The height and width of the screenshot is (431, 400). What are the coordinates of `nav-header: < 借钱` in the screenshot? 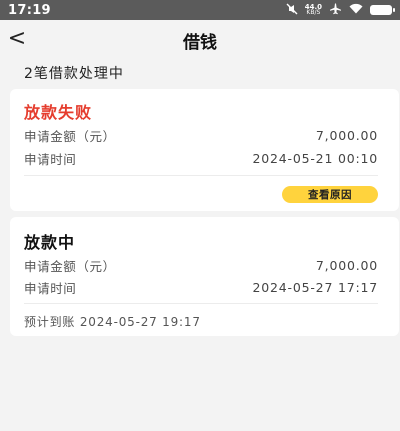 It's located at (200, 40).